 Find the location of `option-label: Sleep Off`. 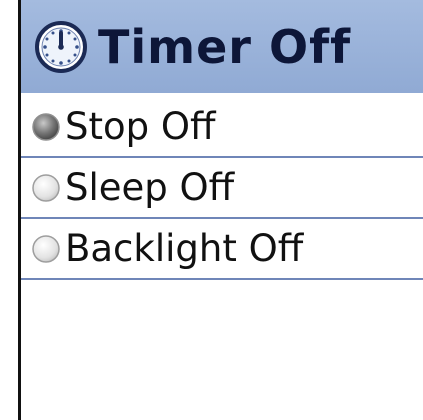

option-label: Sleep Off is located at coordinates (150, 187).